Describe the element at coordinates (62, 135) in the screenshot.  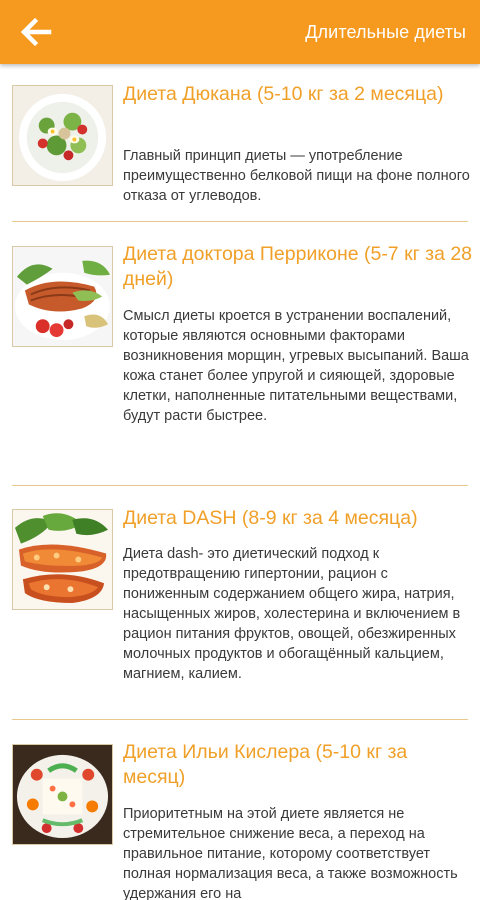
I see `salad-plate-photo` at that location.